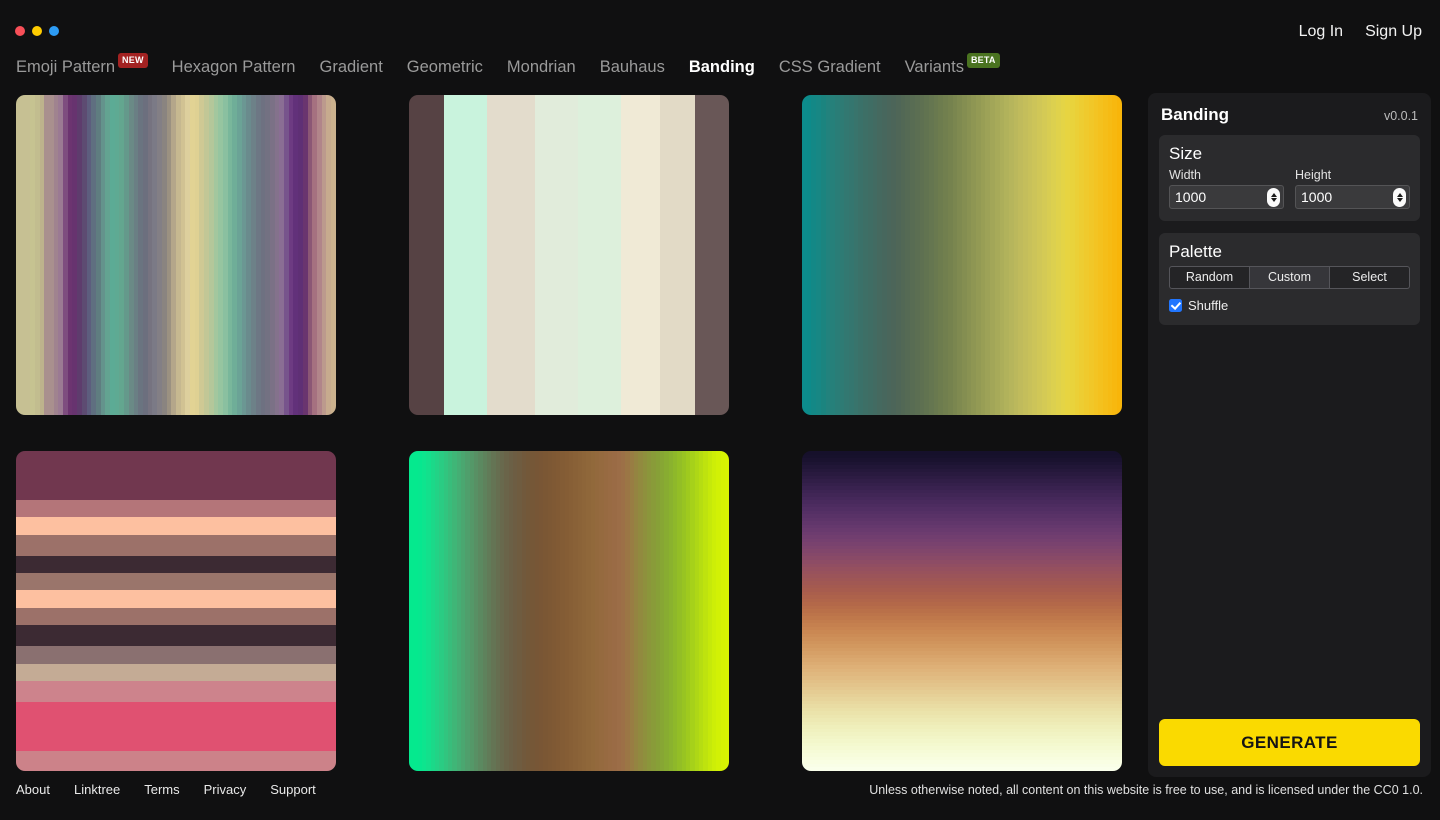 The image size is (1440, 820). I want to click on palette-mode-group: Random Custom Select, so click(1289, 277).